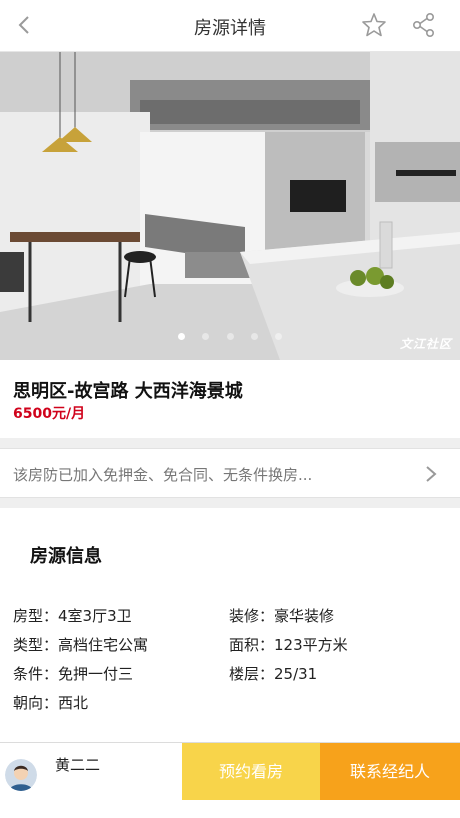  I want to click on listing-price: 6500元/月, so click(49, 414).